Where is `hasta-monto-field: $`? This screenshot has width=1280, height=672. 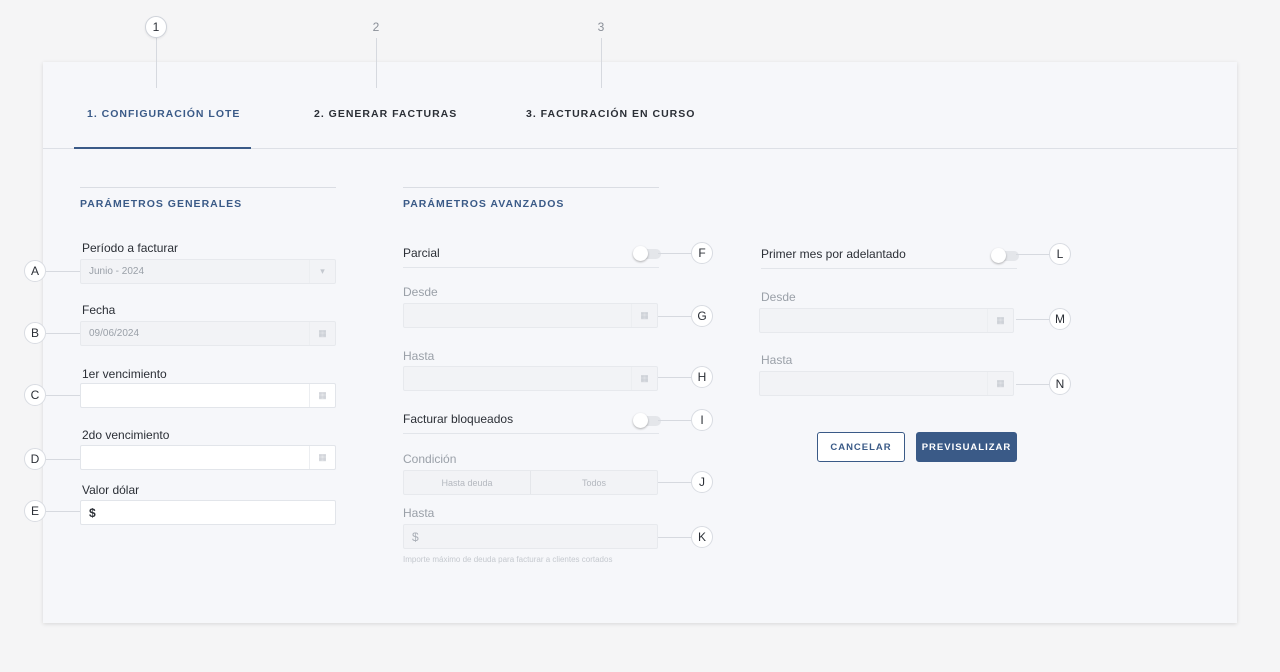
hasta-monto-field: $ is located at coordinates (530, 536).